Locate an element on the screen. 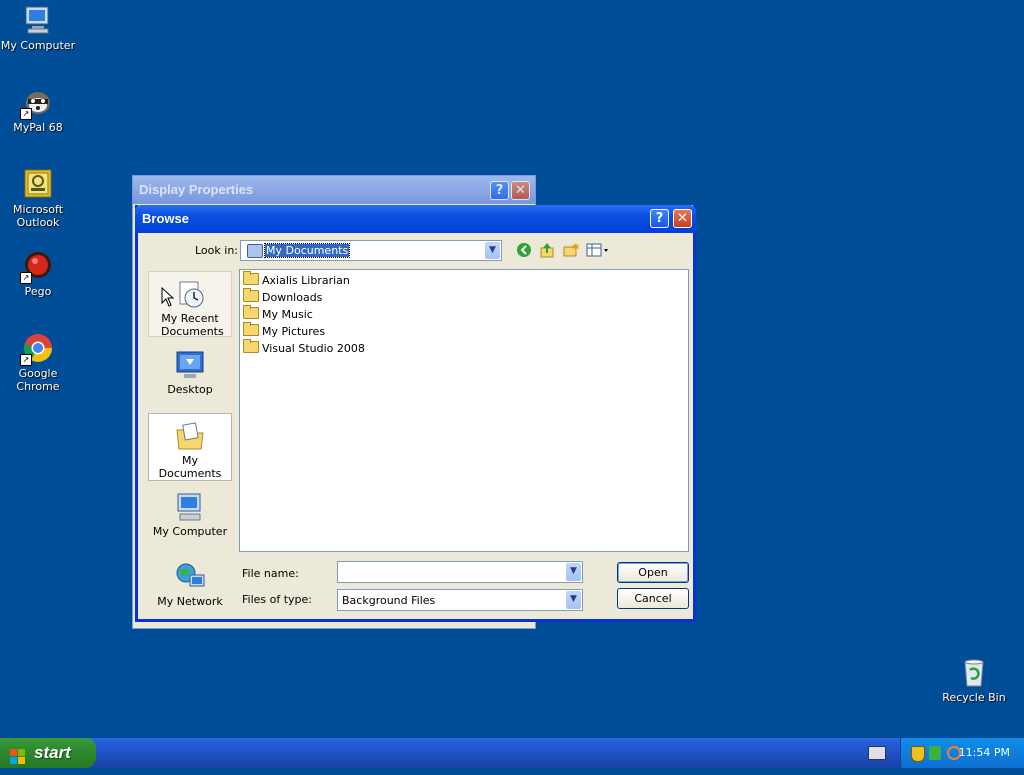 The image size is (1024, 775). file-type-dropdown: Background Files ▼ is located at coordinates (460, 600).